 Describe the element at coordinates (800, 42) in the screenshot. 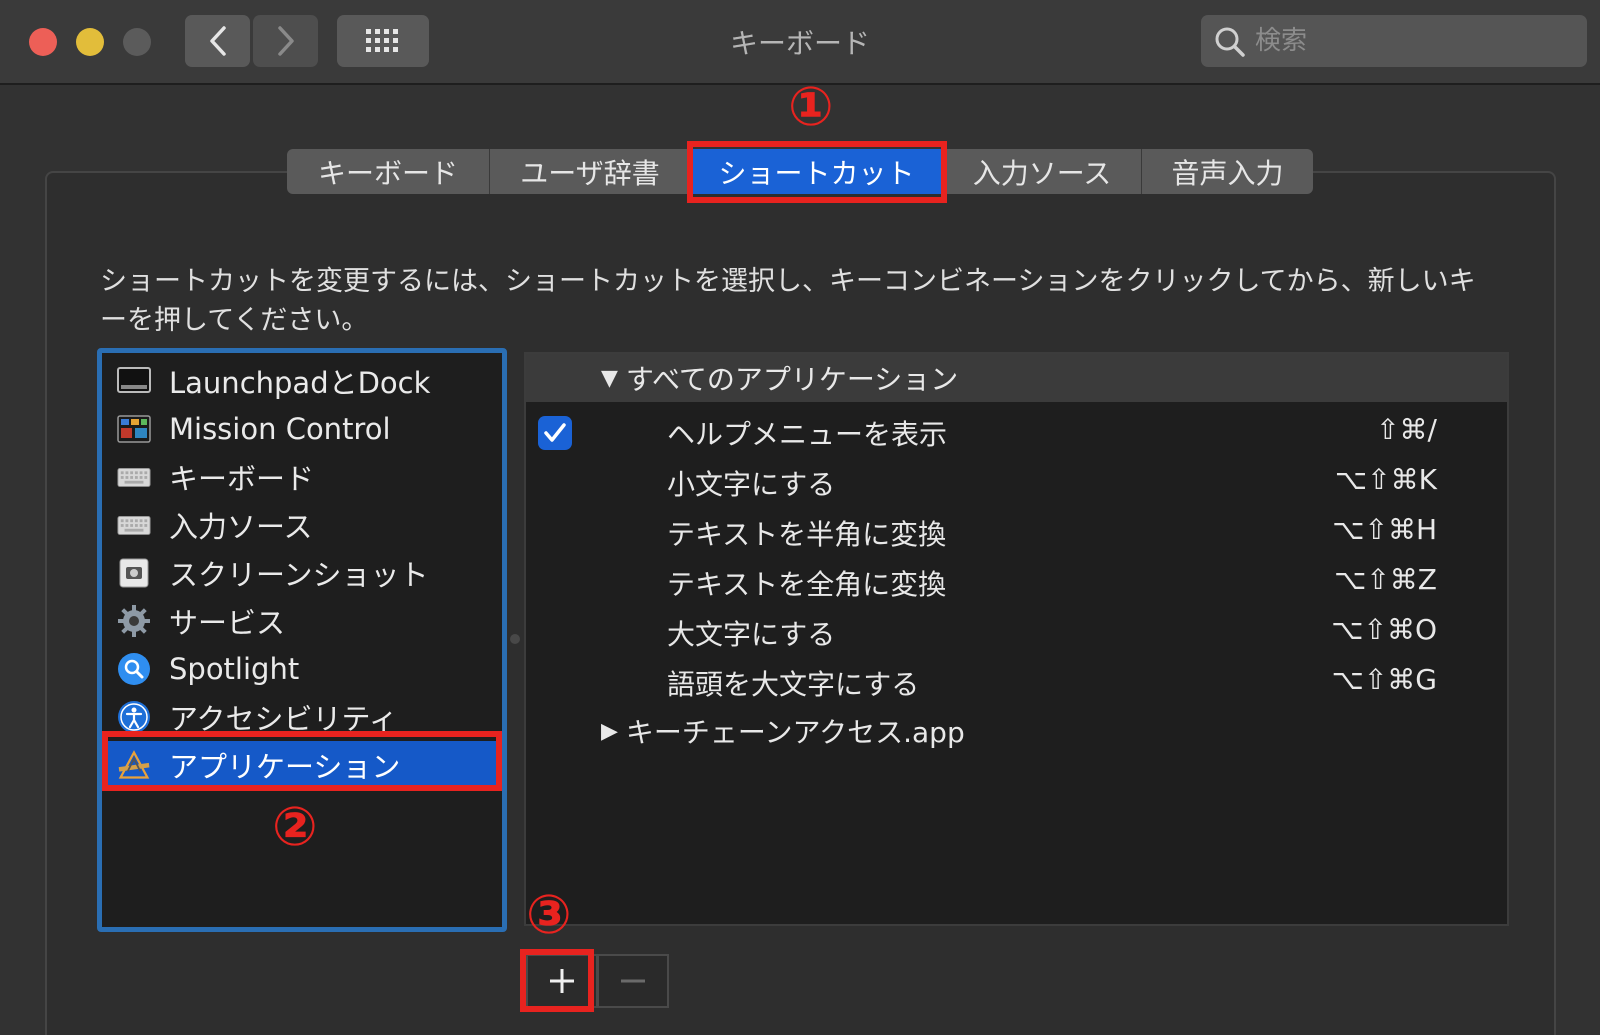

I see `title-bar: キーボード` at that location.